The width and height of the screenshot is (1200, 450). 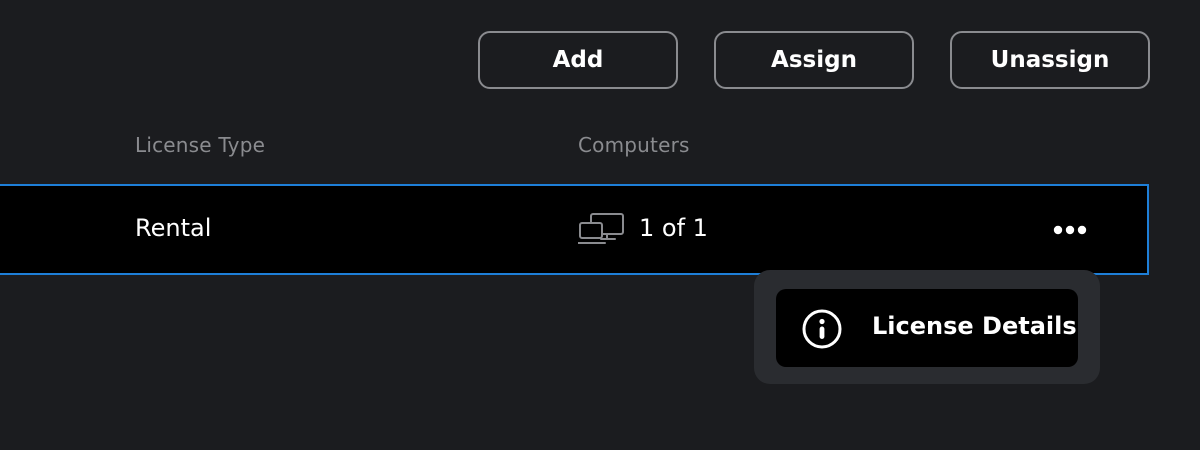 What do you see at coordinates (578, 60) in the screenshot?
I see `add-button: Add` at bounding box center [578, 60].